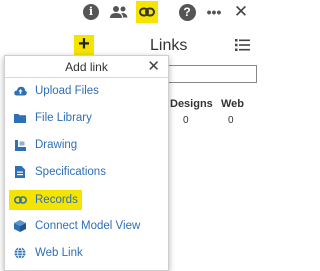  I want to click on more-button: •••, so click(214, 12).